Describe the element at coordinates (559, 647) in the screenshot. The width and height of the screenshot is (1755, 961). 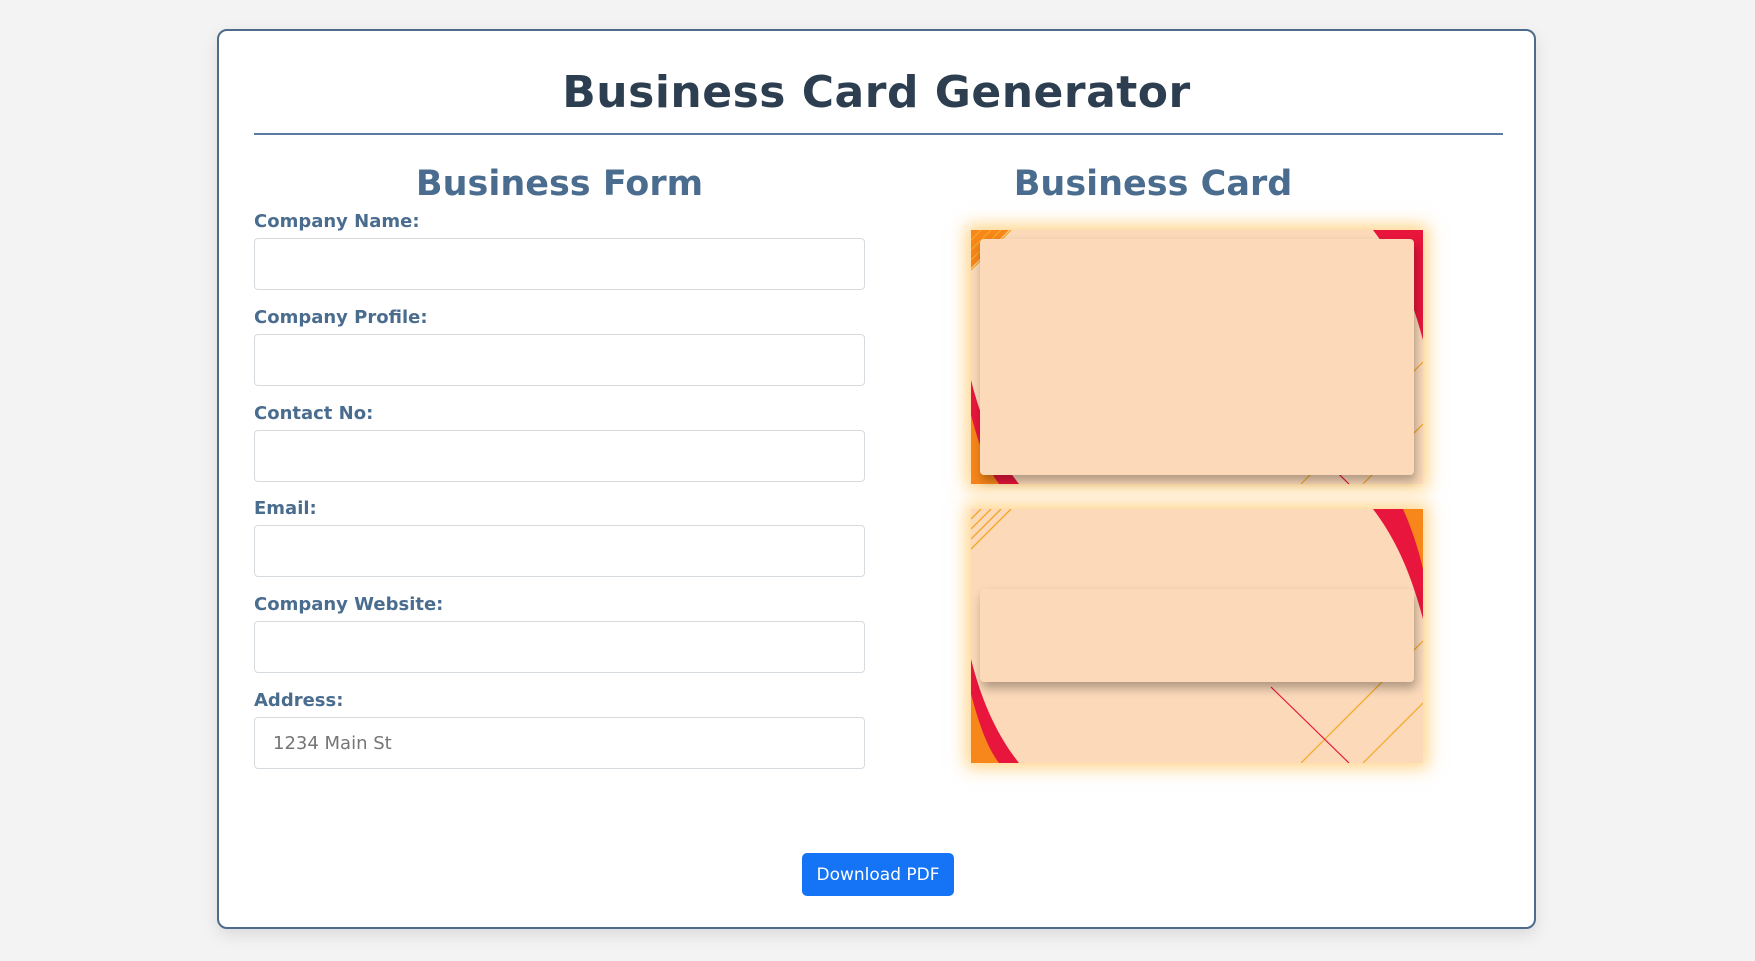
I see `company-website-input` at that location.